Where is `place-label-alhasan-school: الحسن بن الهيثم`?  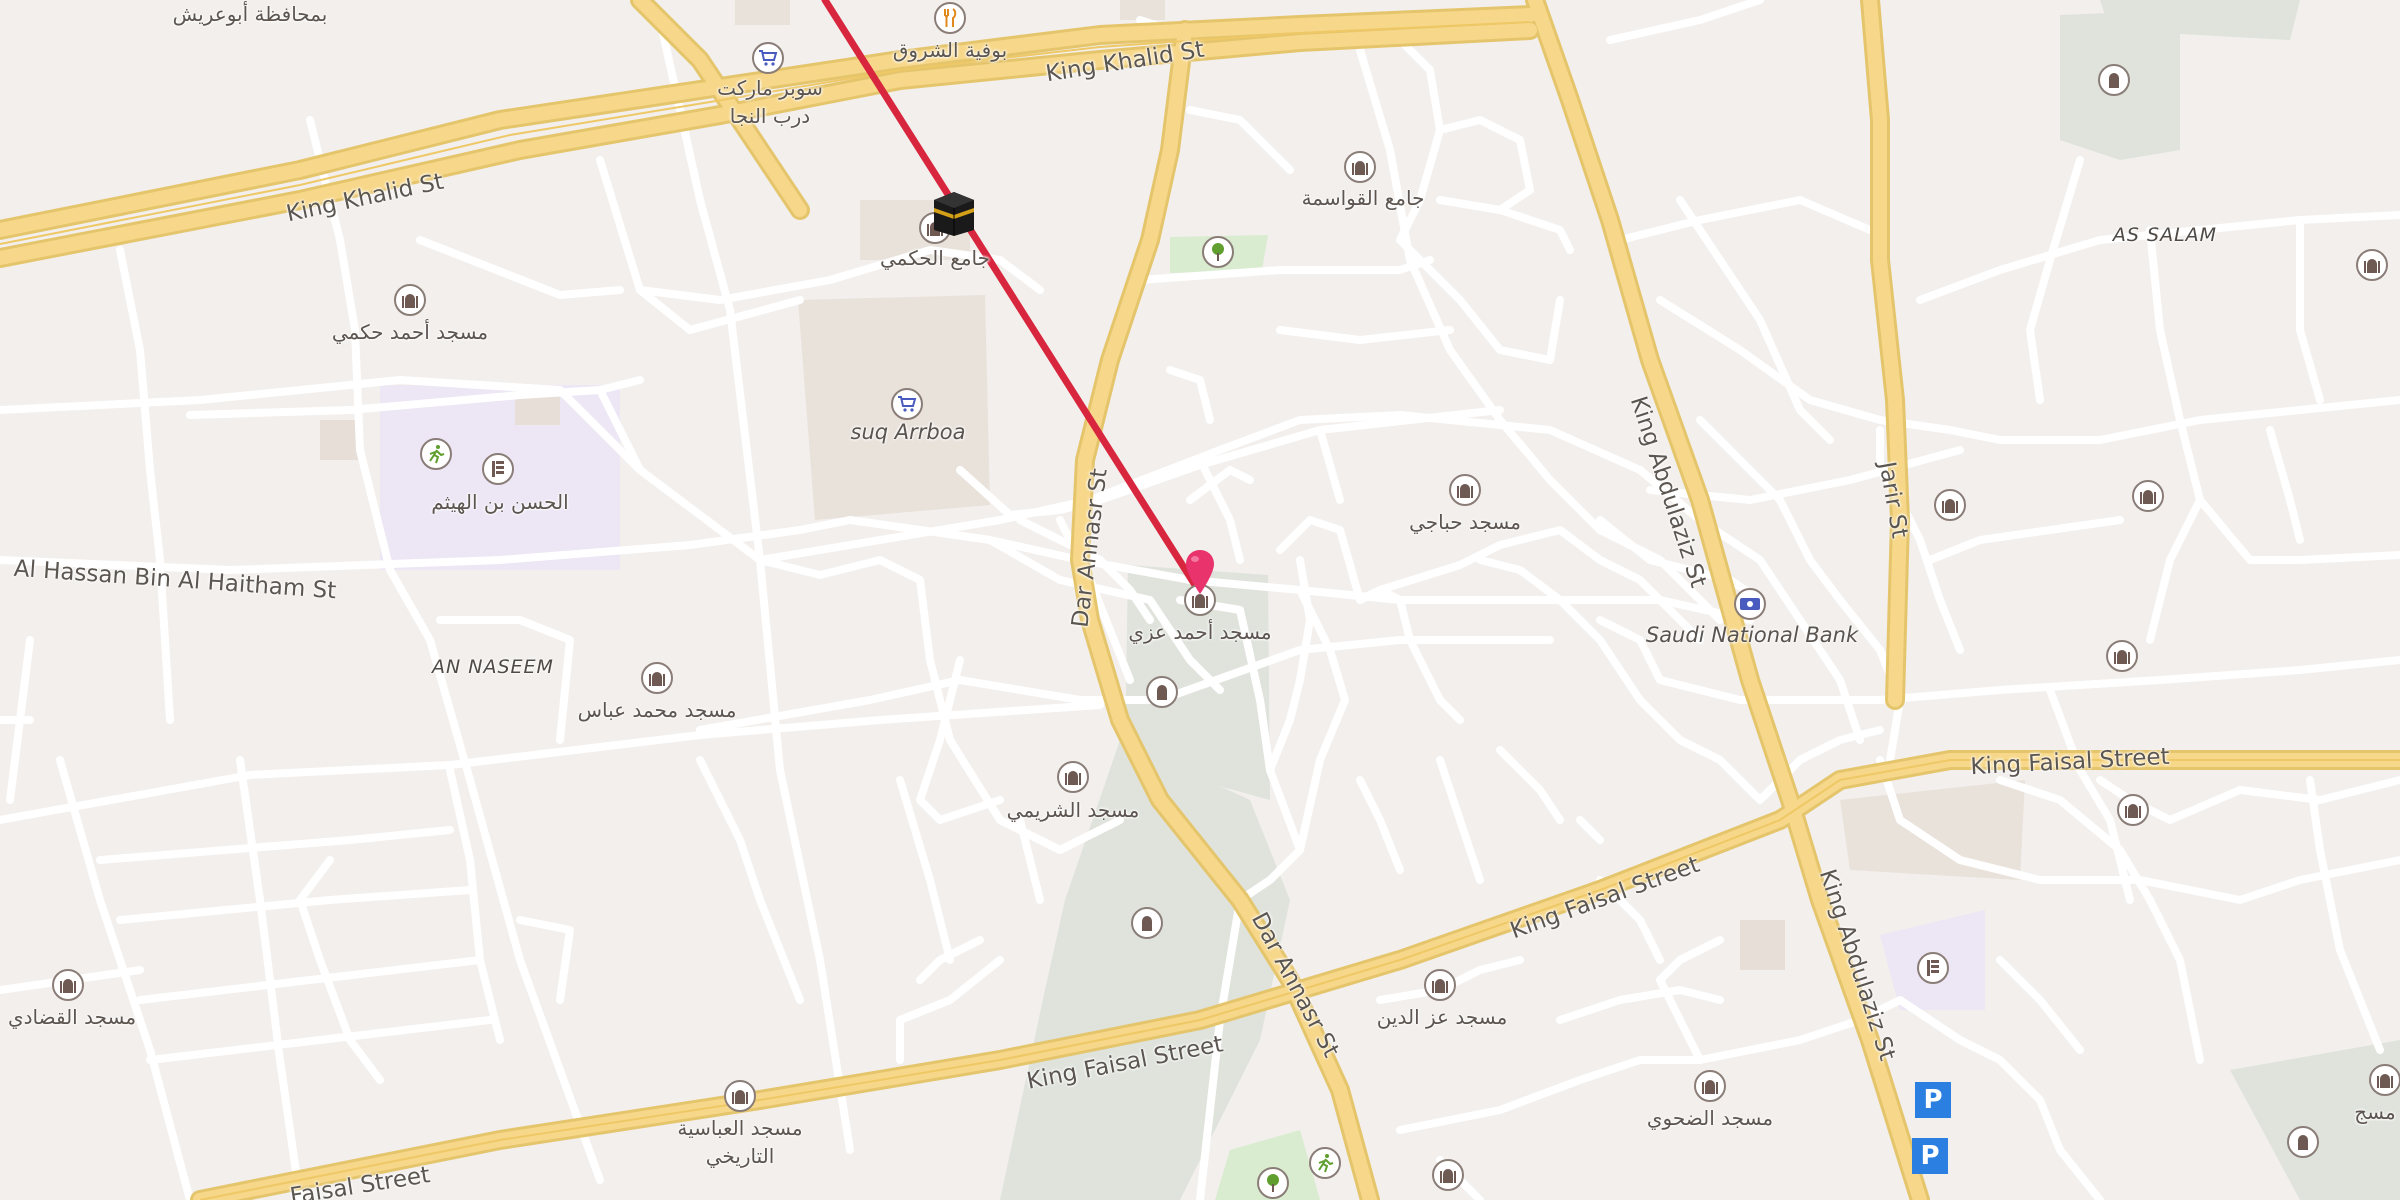
place-label-alhasan-school: الحسن بن الهيثم is located at coordinates (500, 502).